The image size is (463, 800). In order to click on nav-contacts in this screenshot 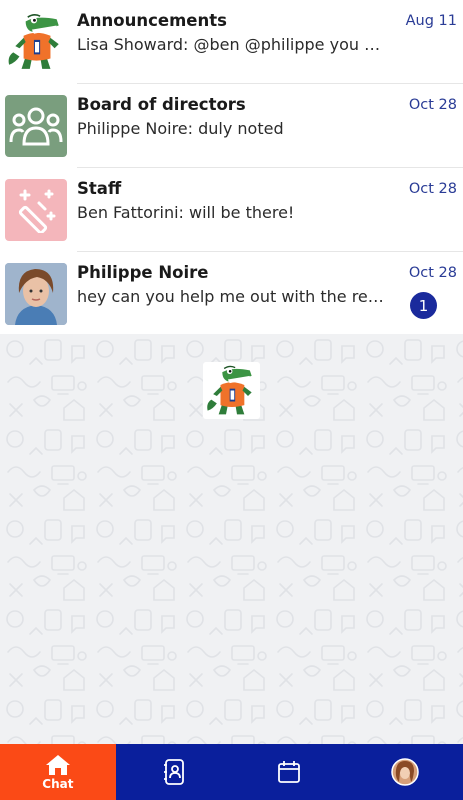, I will do `click(174, 772)`.